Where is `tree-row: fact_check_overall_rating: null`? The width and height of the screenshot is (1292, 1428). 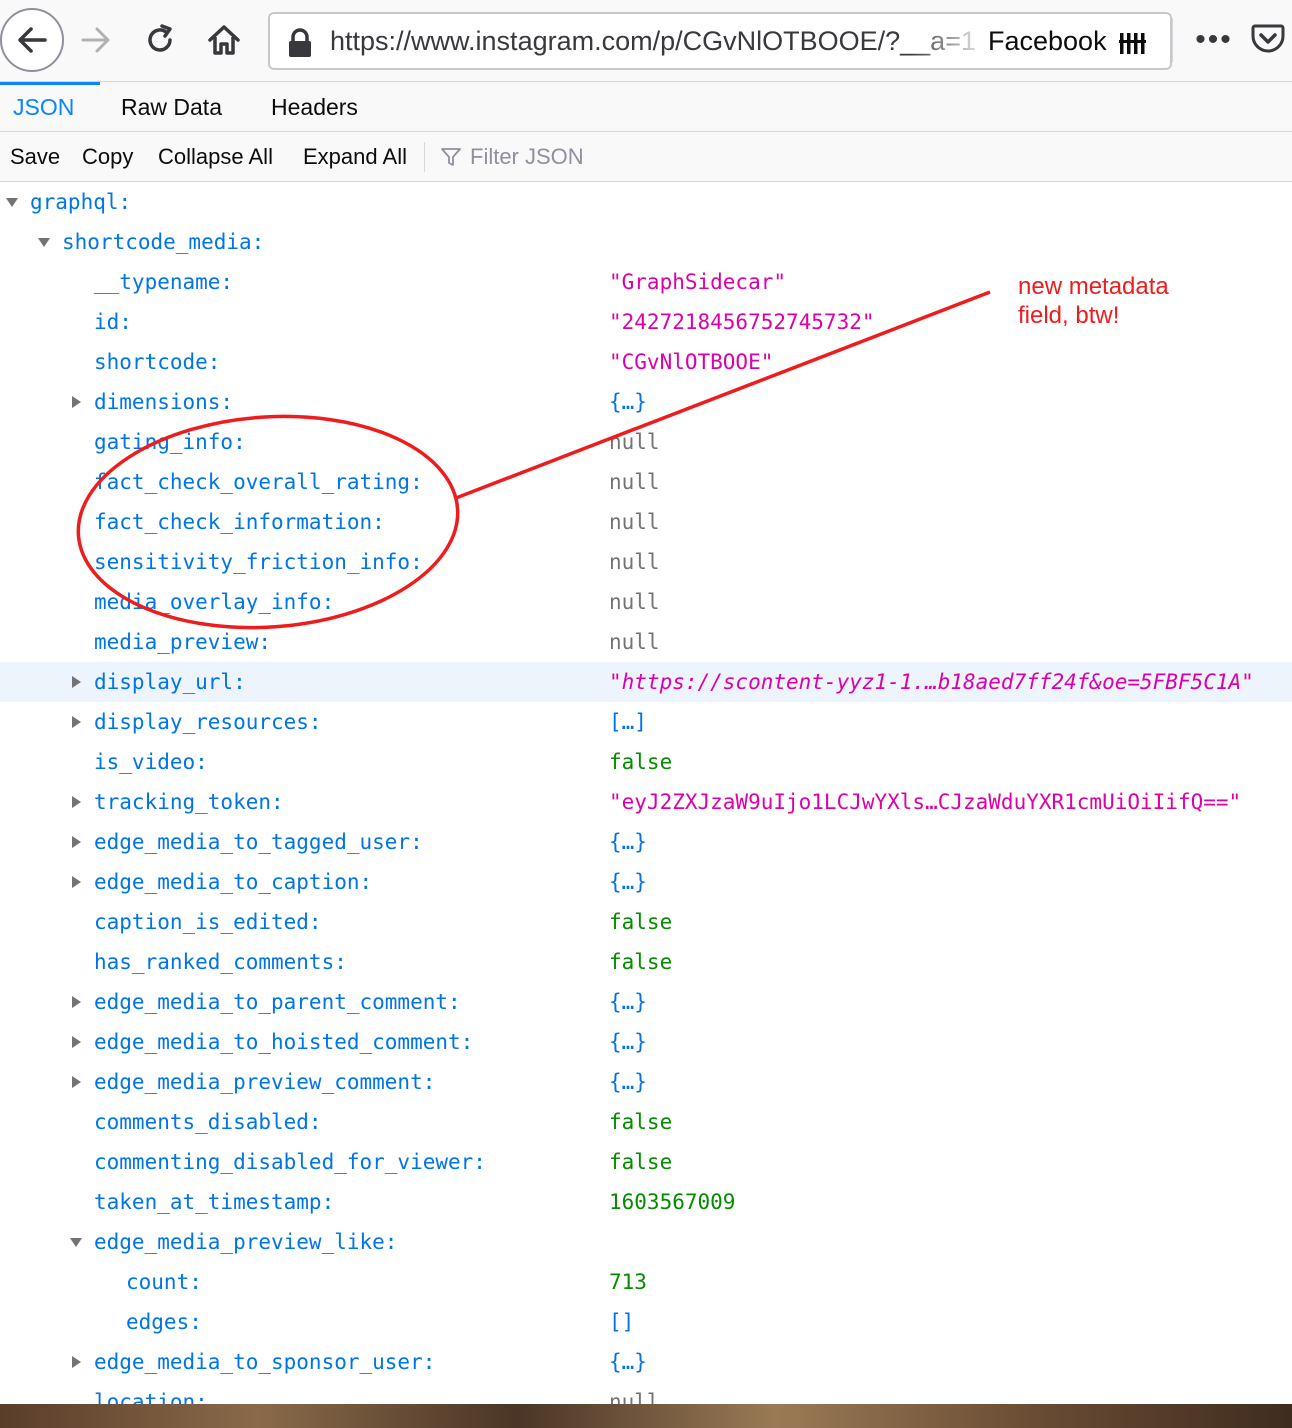
tree-row: fact_check_overall_rating: null is located at coordinates (646, 482).